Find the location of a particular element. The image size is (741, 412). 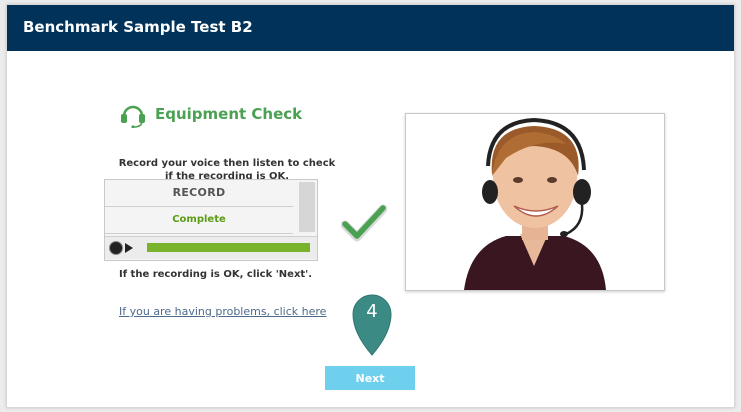

play-icon is located at coordinates (129, 248).